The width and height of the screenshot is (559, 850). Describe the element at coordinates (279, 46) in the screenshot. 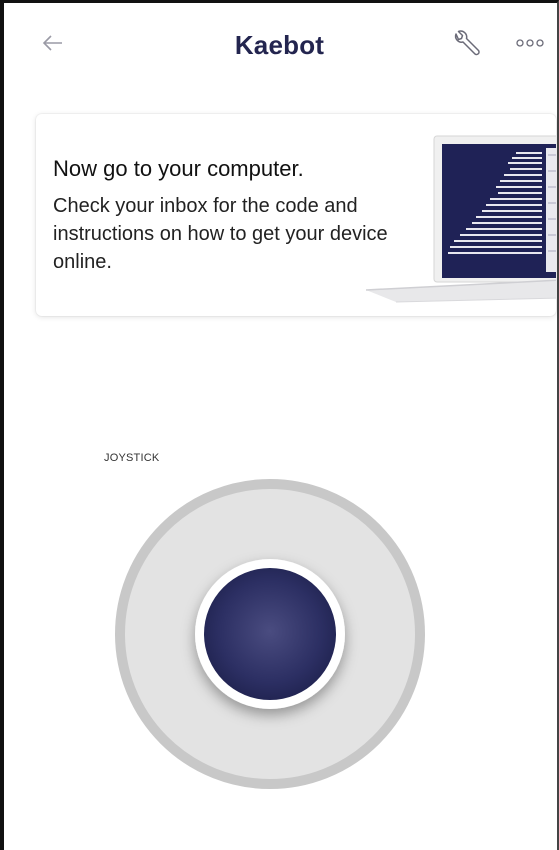

I see `top-bar: Kaebot` at that location.